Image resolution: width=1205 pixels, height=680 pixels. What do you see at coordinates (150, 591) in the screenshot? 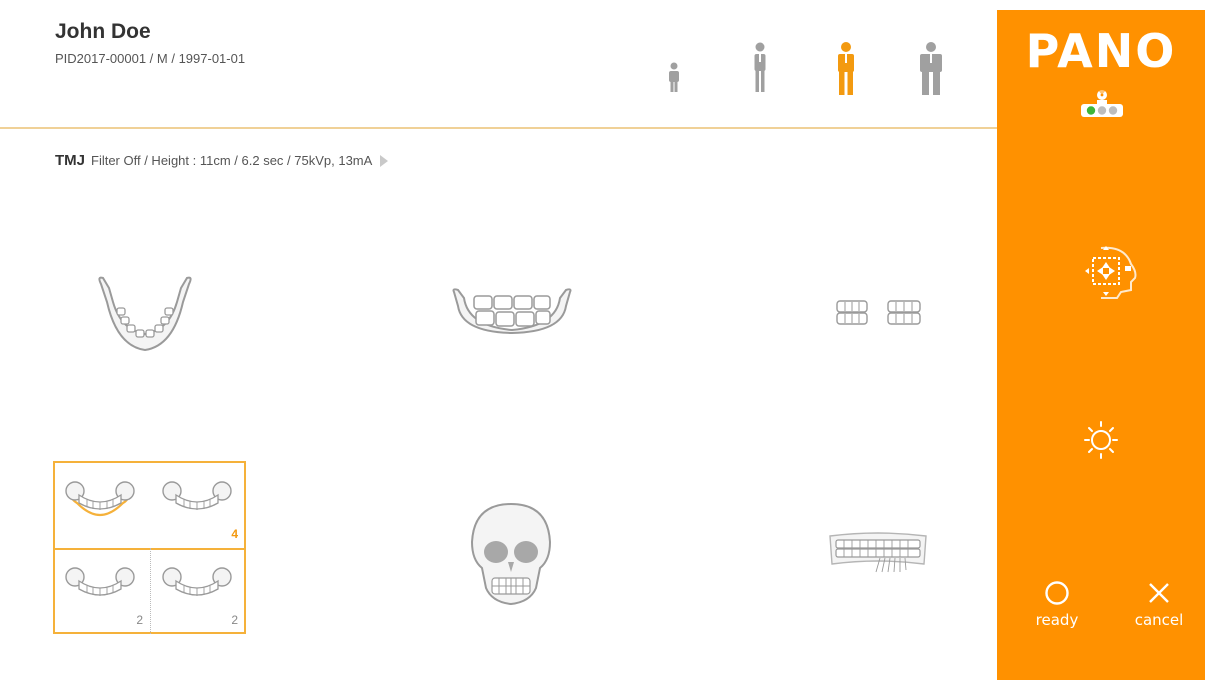
I see `tmj-grid-separator` at bounding box center [150, 591].